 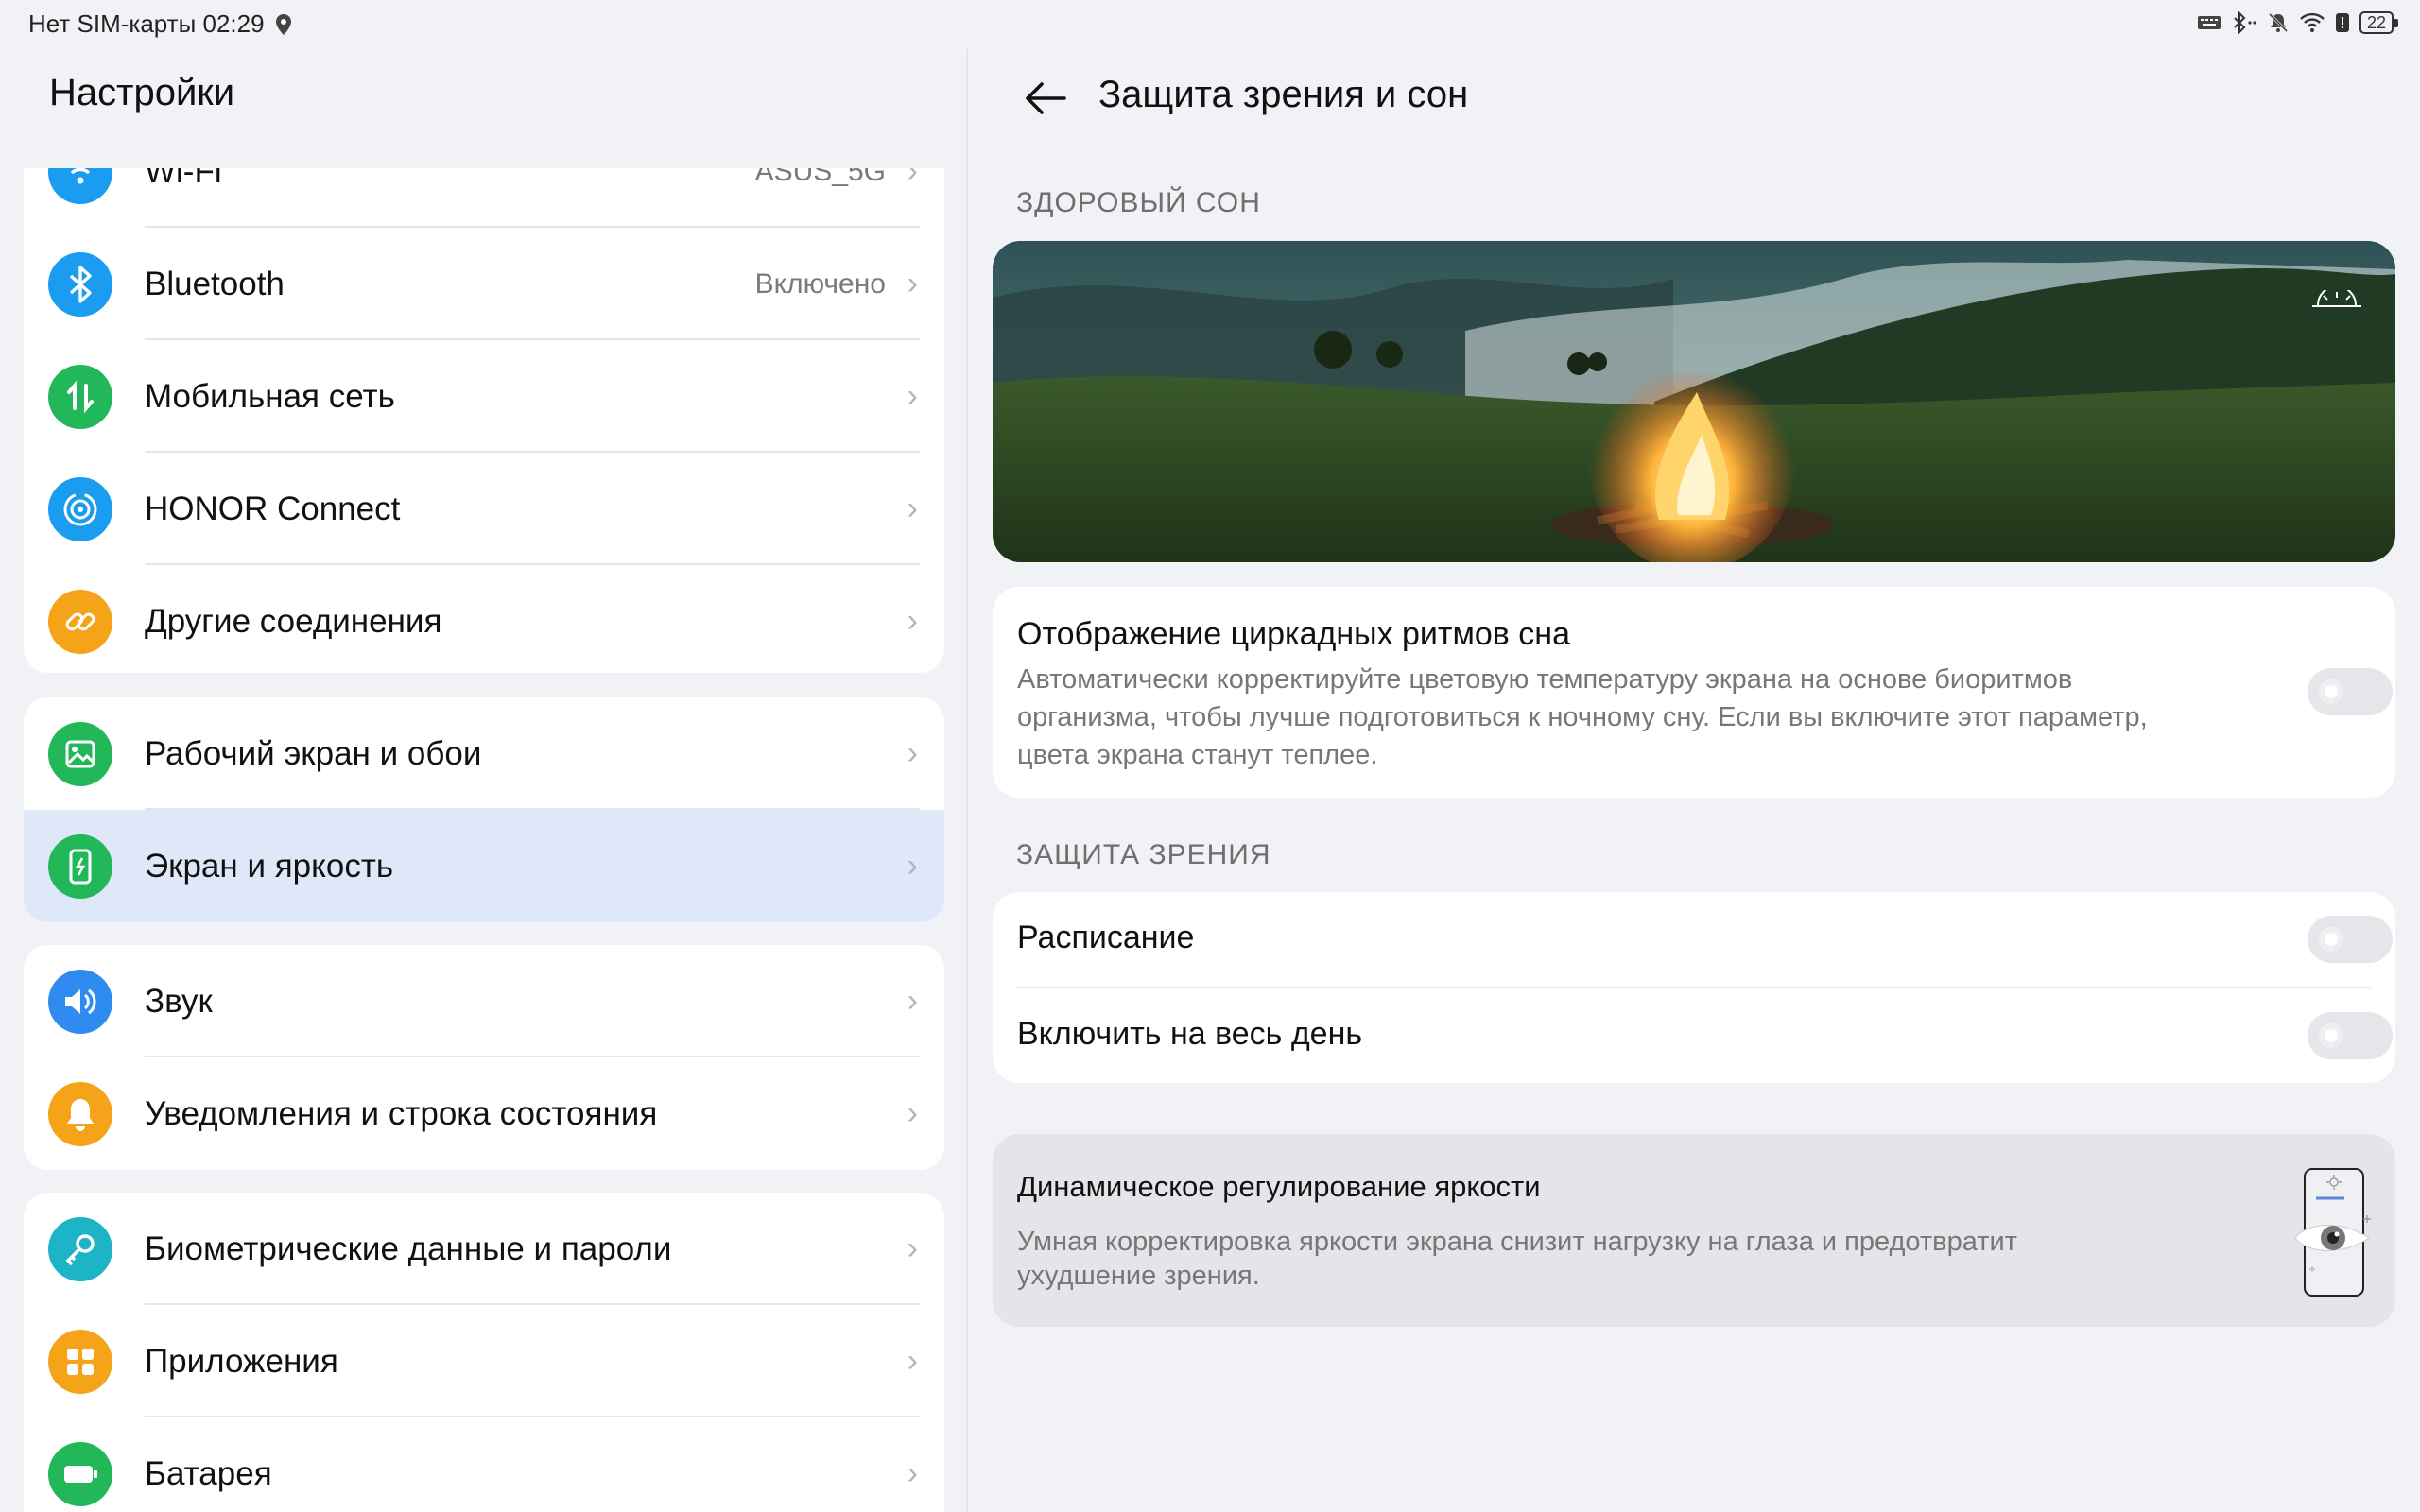 What do you see at coordinates (484, 1361) in the screenshot?
I see `sidebar-item-apps: Приложения ›` at bounding box center [484, 1361].